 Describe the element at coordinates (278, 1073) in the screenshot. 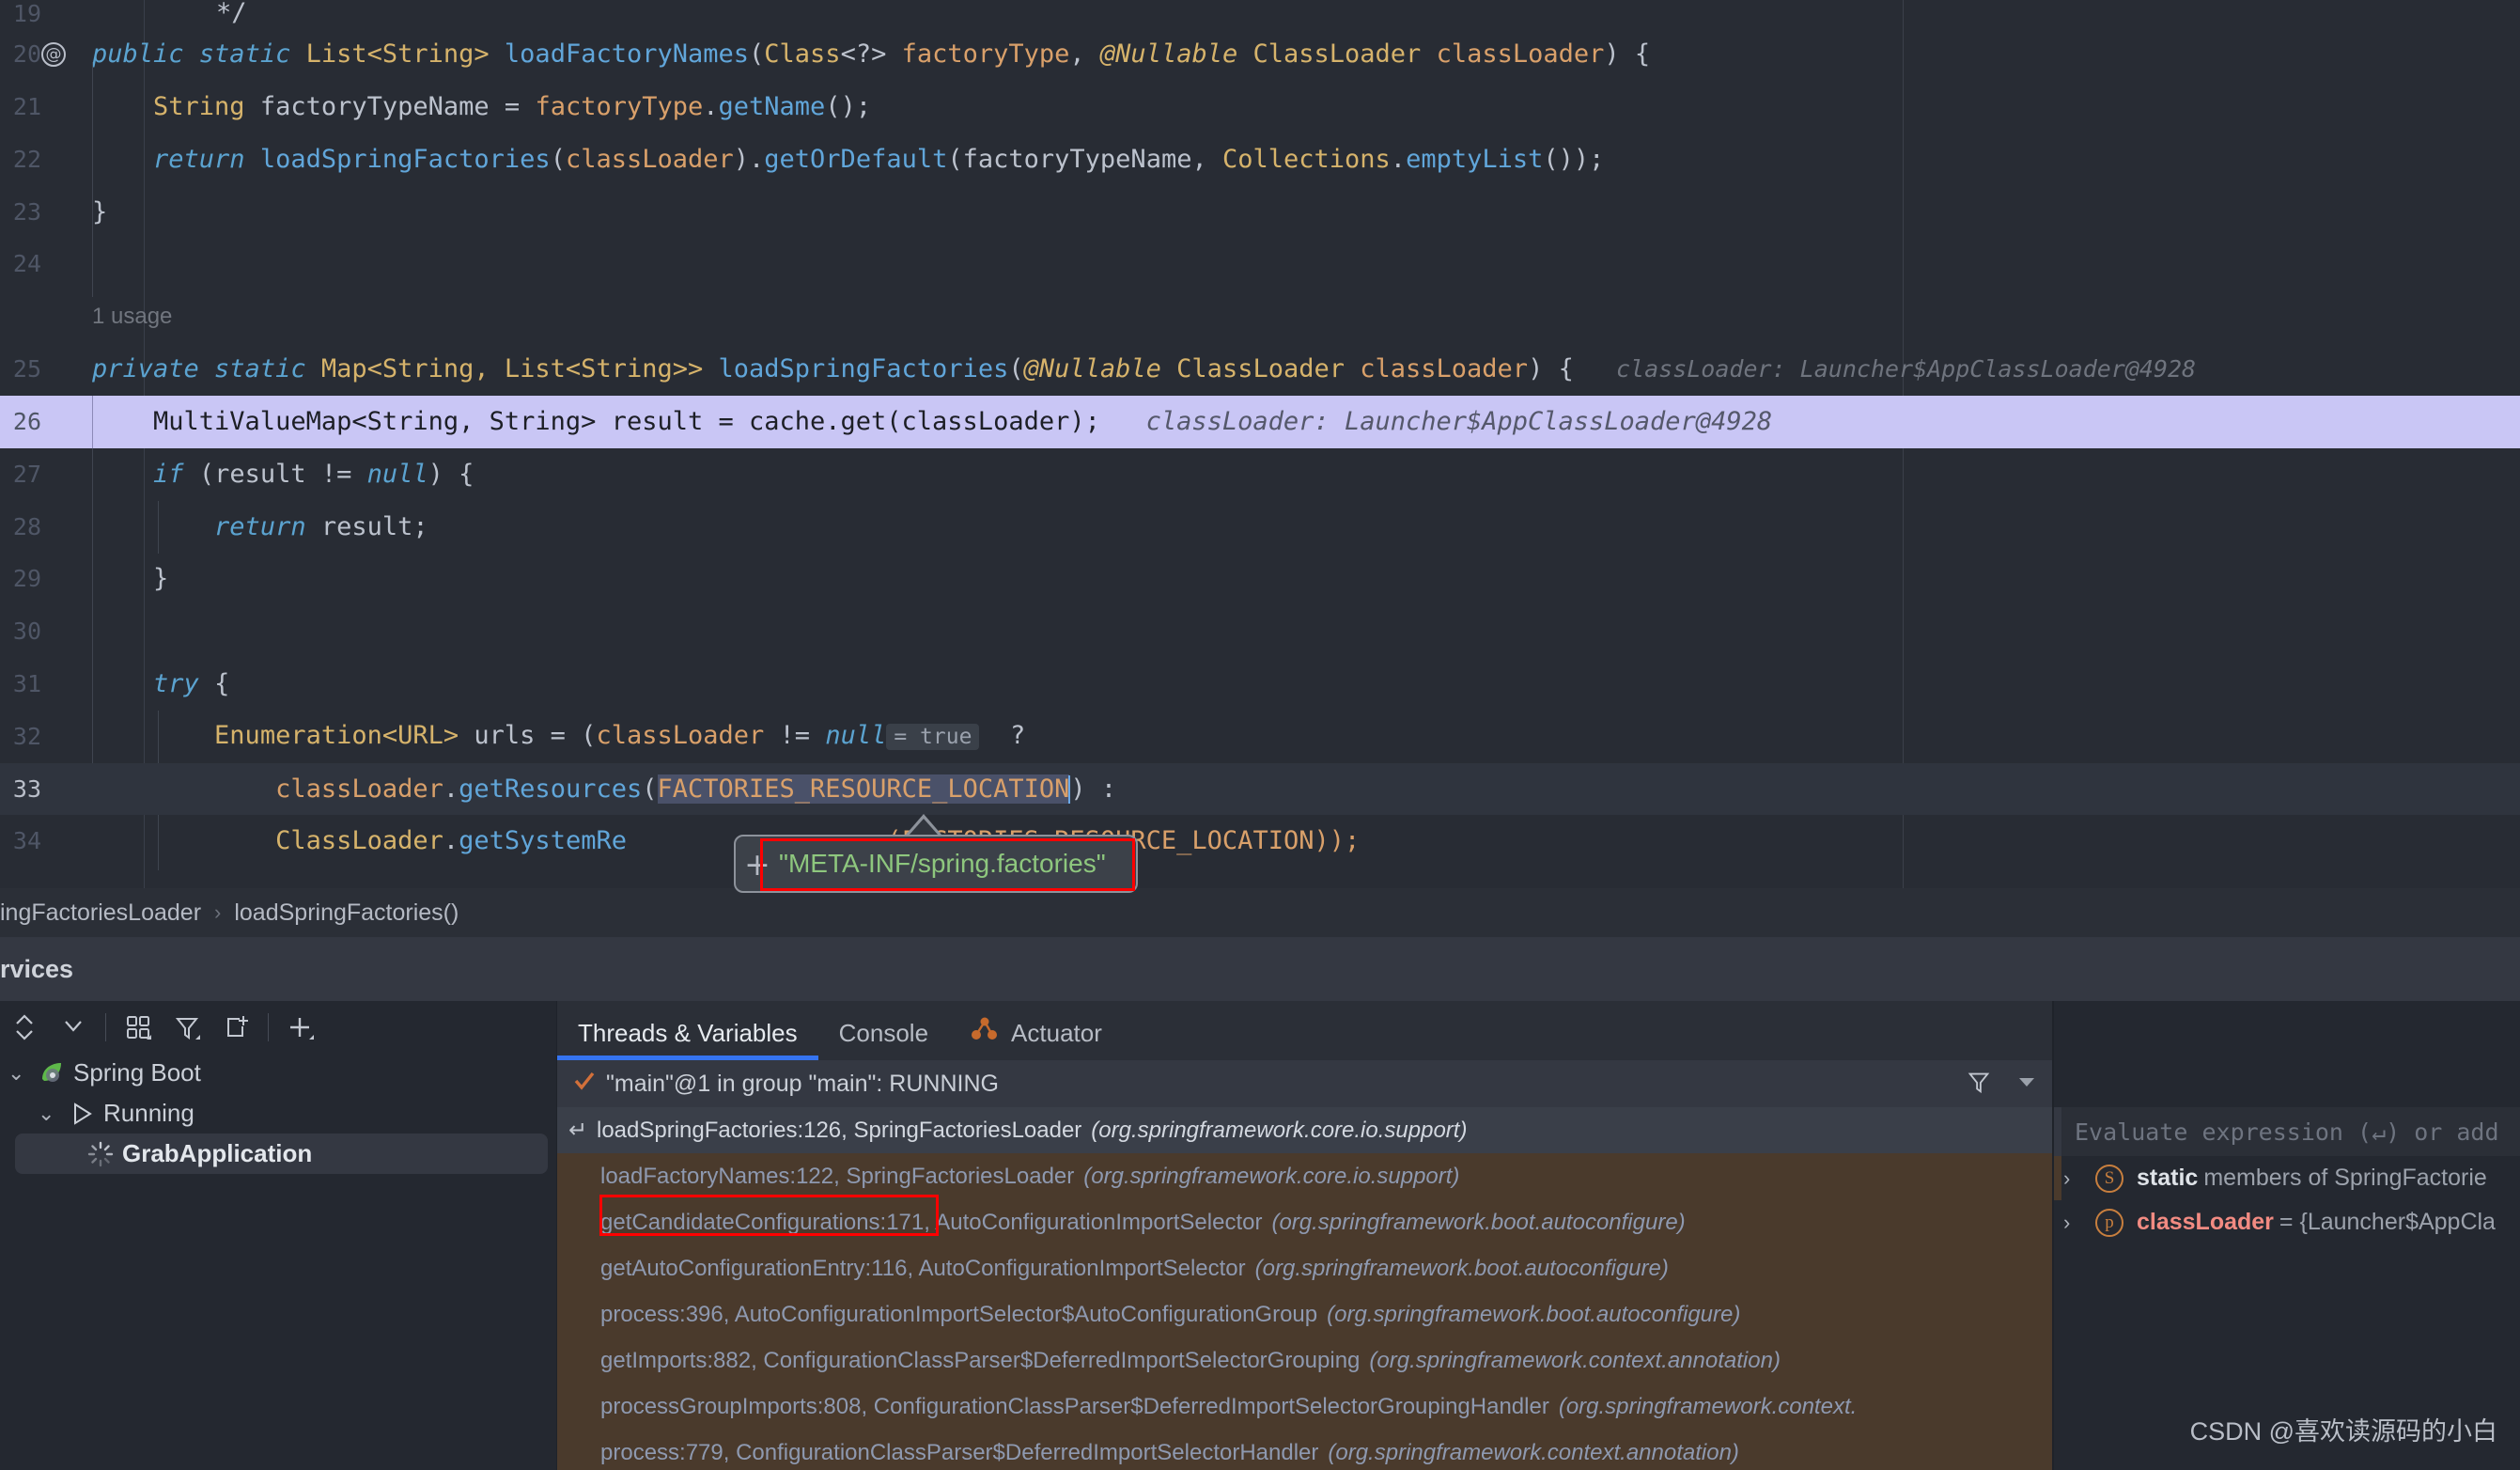

I see `tree-item-spring-boot: ⌄ Spring Boot` at that location.